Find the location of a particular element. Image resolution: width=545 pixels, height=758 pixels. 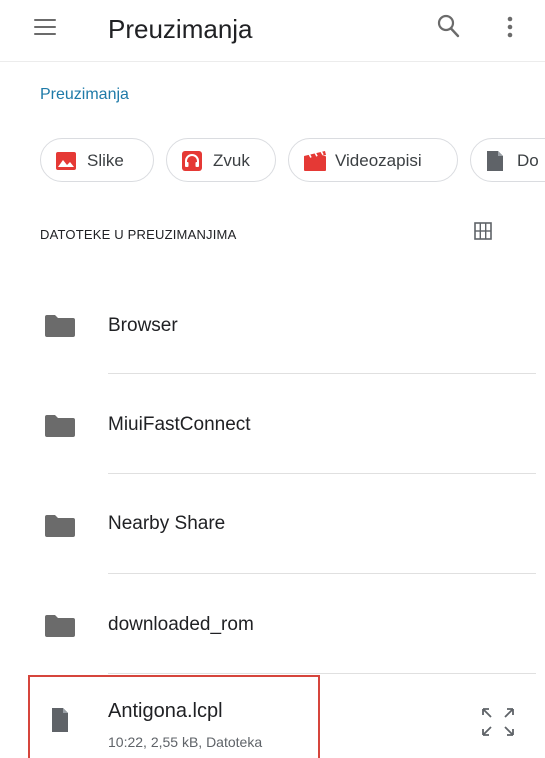

chip-documents: Do is located at coordinates (507, 160).